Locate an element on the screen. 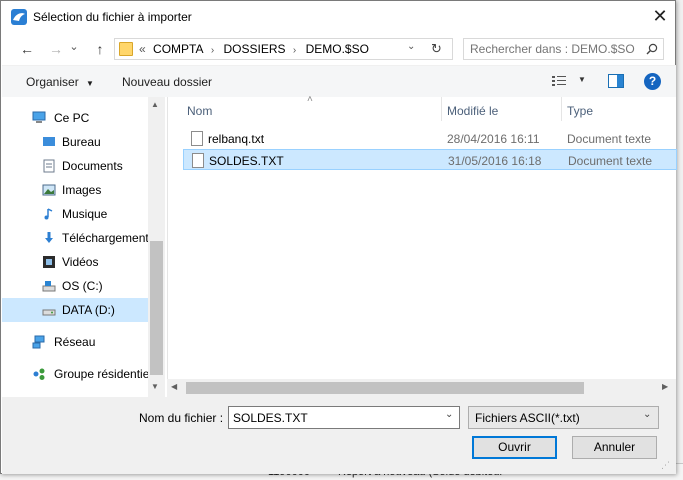 Image resolution: width=683 pixels, height=480 pixels. folder-icon is located at coordinates (126, 49).